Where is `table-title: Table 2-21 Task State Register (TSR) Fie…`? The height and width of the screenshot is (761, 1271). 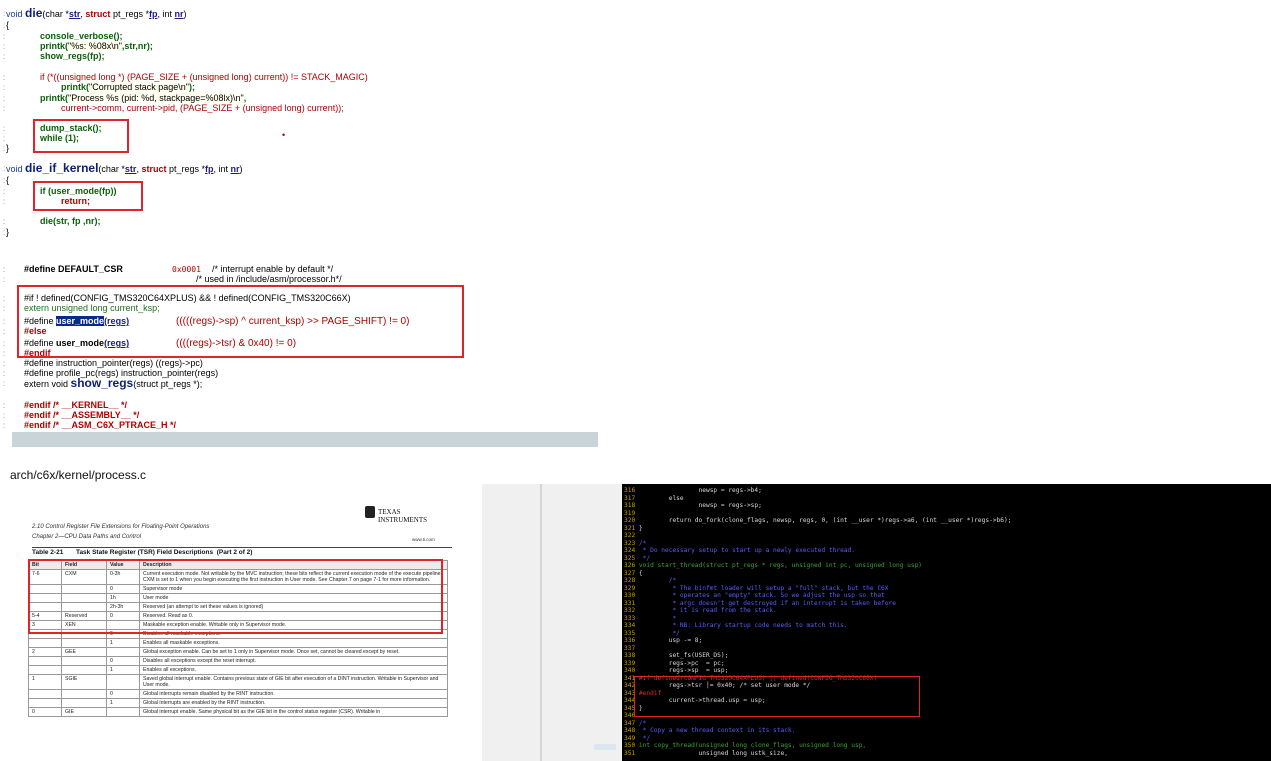 table-title: Table 2-21 Task State Register (TSR) Fie… is located at coordinates (142, 552).